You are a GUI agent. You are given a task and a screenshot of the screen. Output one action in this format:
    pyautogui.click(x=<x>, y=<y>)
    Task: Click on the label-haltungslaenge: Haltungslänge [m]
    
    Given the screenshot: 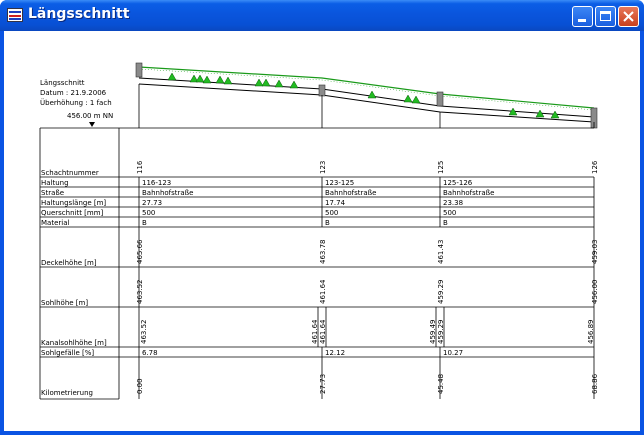 What is the action you would take?
    pyautogui.click(x=73, y=203)
    